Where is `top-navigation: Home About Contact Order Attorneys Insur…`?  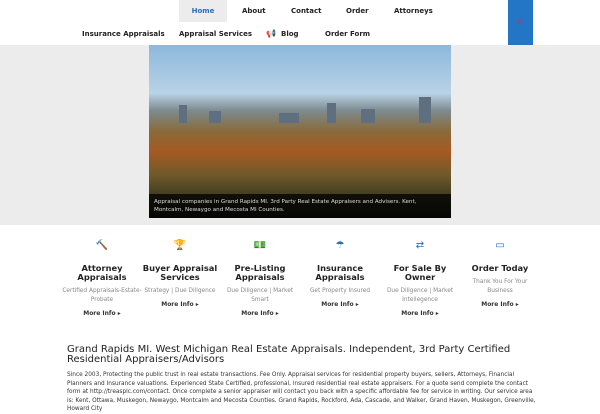 top-navigation: Home About Contact Order Attorneys Insur… is located at coordinates (300, 22).